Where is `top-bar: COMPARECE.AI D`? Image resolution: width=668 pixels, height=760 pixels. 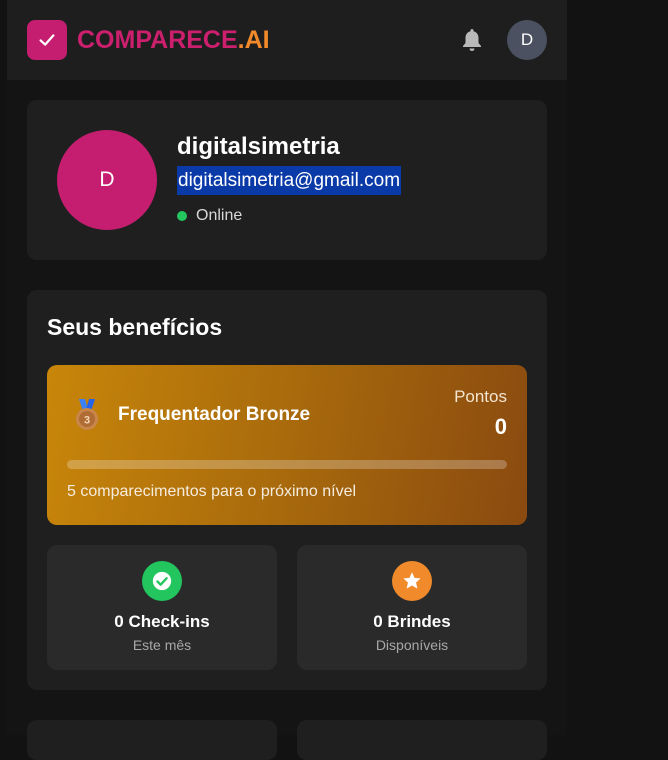 top-bar: COMPARECE.AI D is located at coordinates (287, 40).